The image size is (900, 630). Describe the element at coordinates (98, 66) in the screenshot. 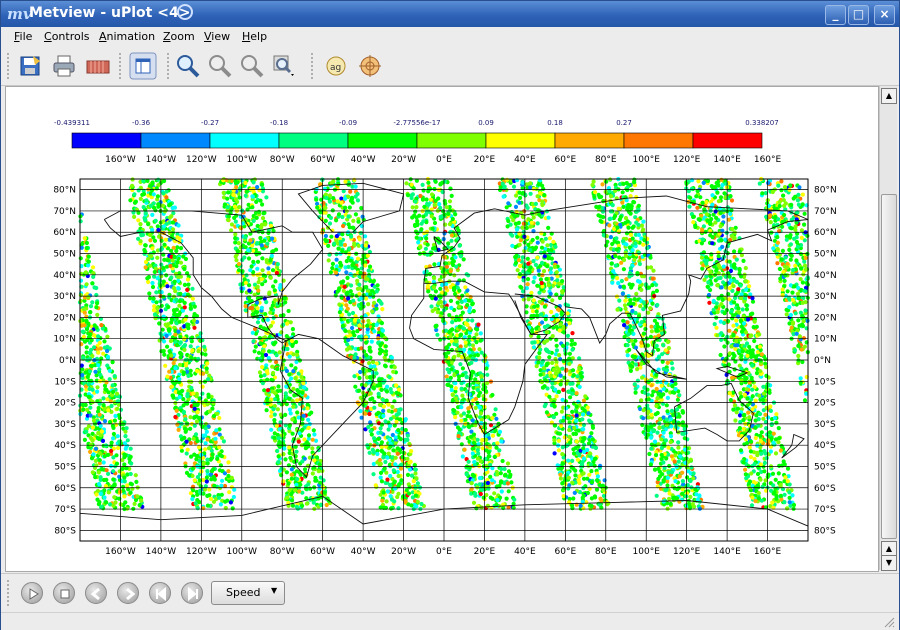

I see `export-icon` at that location.